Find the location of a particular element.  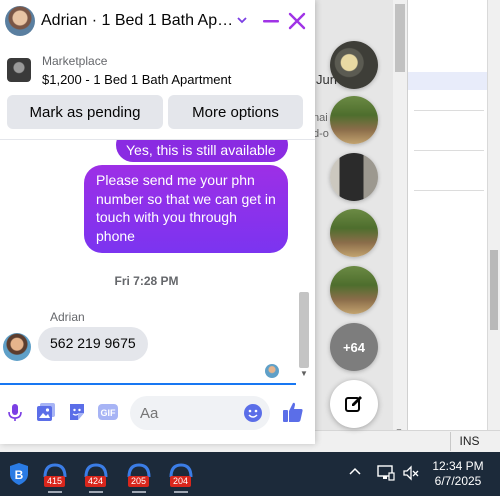

notification-badge: 415 is located at coordinates (55, 481).